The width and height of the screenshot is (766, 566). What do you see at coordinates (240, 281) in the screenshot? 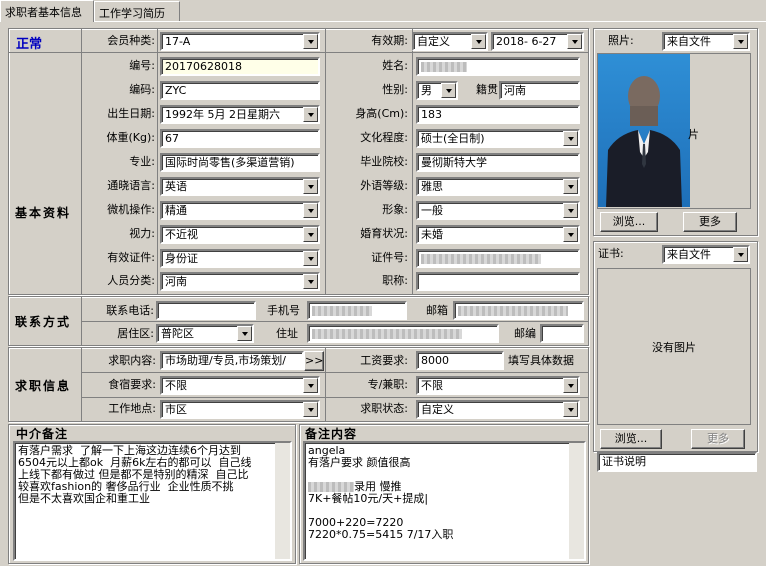
I see `category-select: 河南` at bounding box center [240, 281].